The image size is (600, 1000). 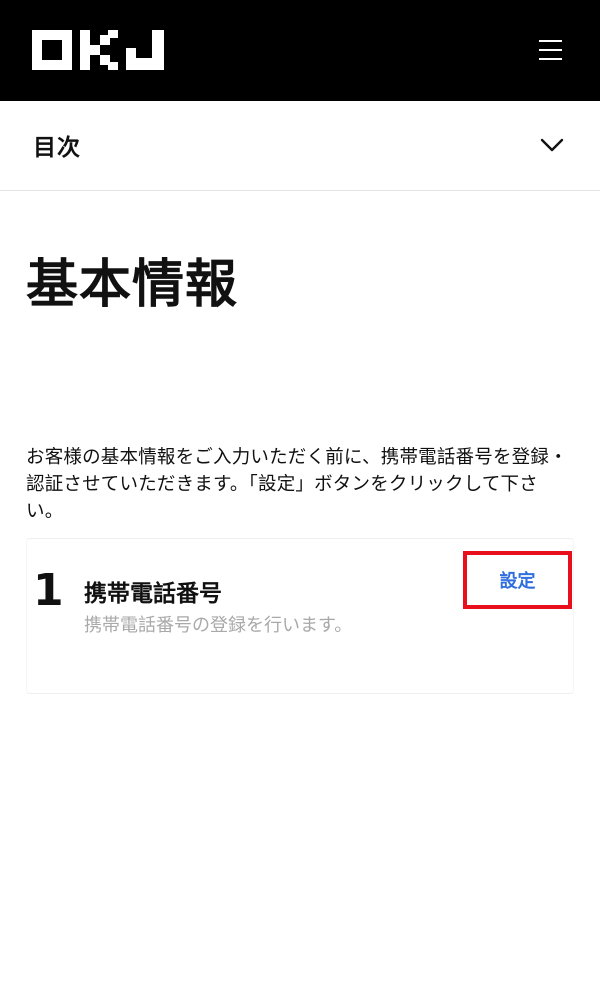 What do you see at coordinates (552, 145) in the screenshot?
I see `chevron-down-icon` at bounding box center [552, 145].